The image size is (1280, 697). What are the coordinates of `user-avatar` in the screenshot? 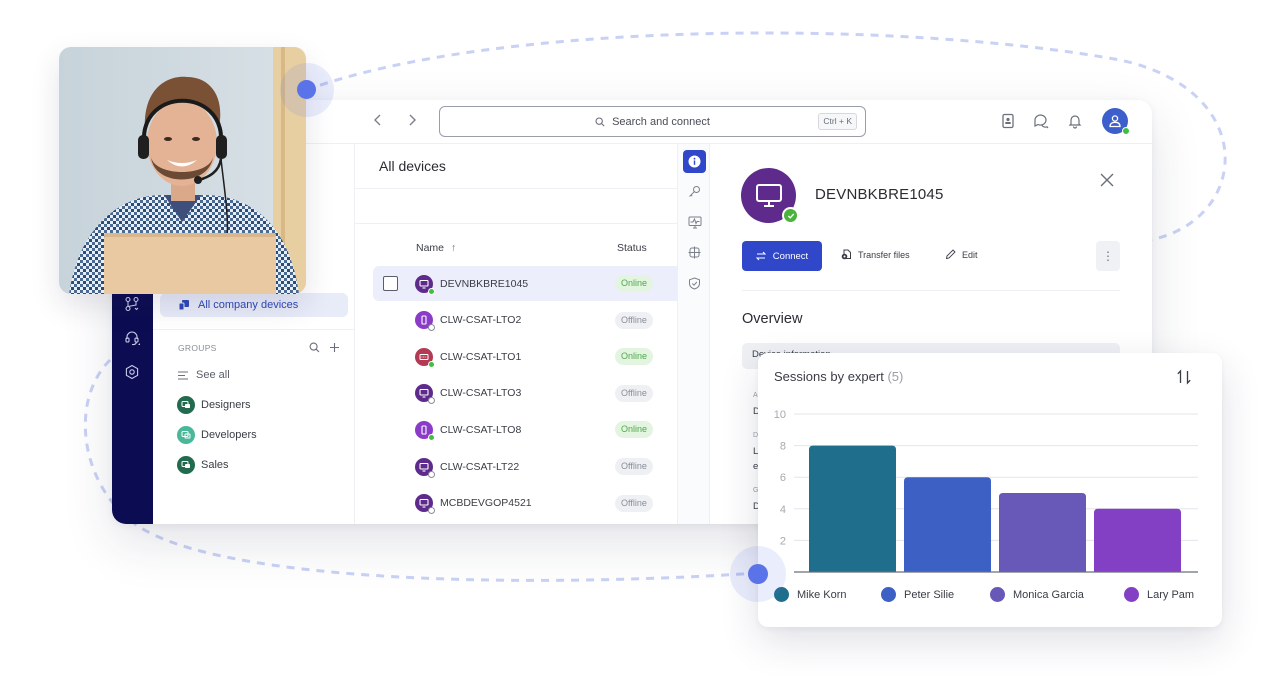 It's located at (1116, 121).